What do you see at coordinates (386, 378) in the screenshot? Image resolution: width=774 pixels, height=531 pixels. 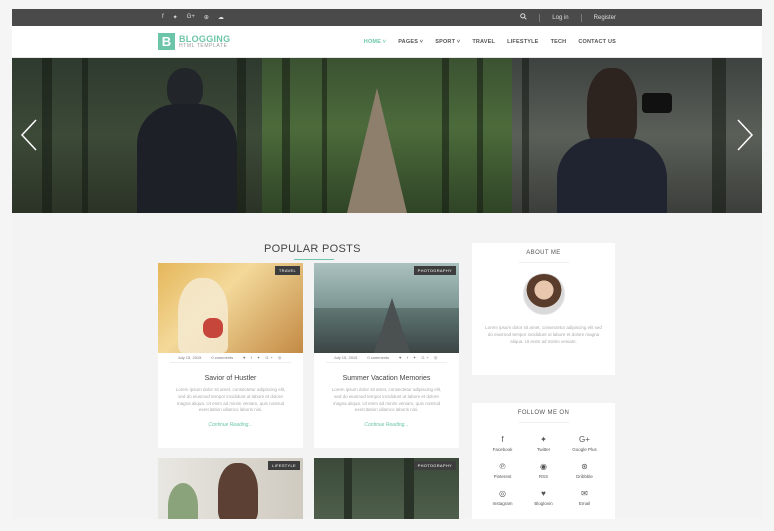 I see `post-title: Summer Vacation Memories` at bounding box center [386, 378].